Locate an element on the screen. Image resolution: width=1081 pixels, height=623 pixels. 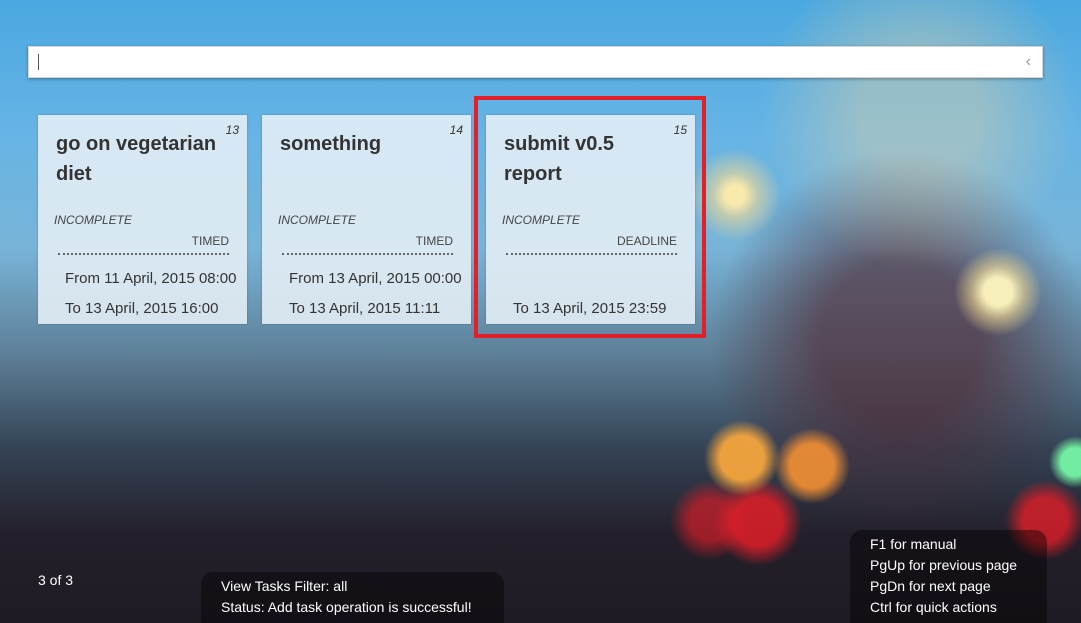
task-start-date: From 13 April, 2015 00:00 is located at coordinates (375, 278).